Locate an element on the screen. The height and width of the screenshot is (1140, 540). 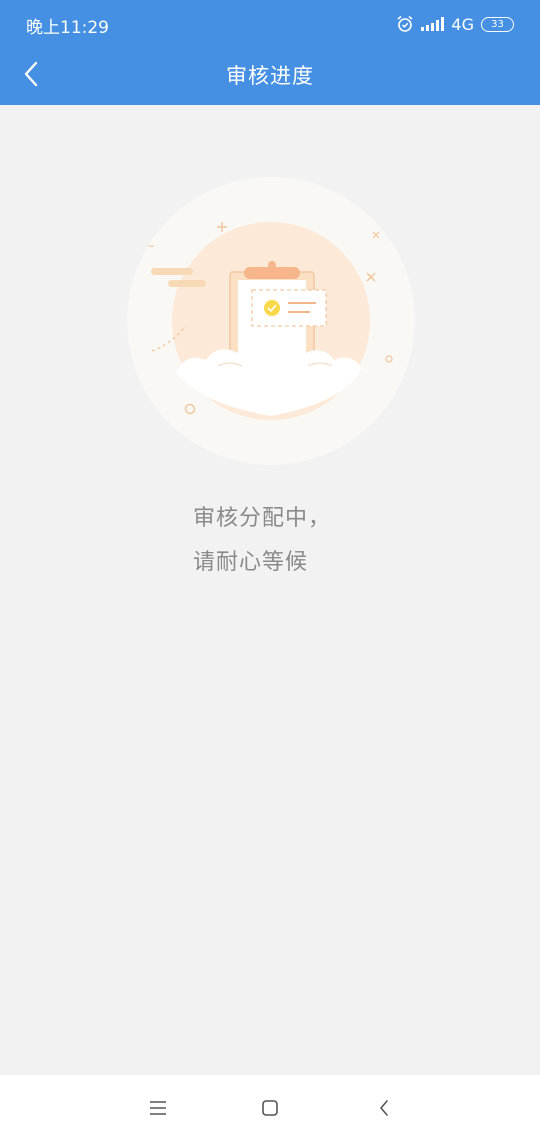
app-header: 晚上11:29 4G 33 审核进度 is located at coordinates (270, 52).